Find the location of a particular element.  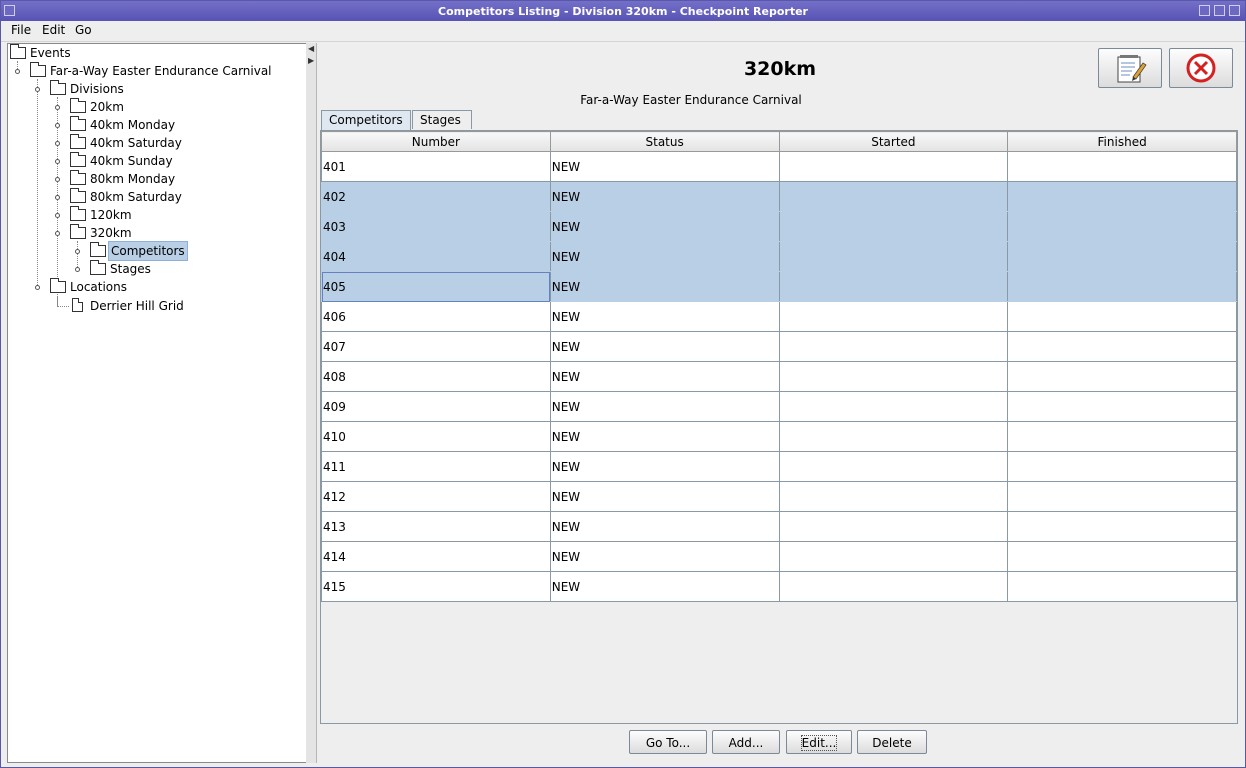

column-header-finished: Finished is located at coordinates (1122, 141).